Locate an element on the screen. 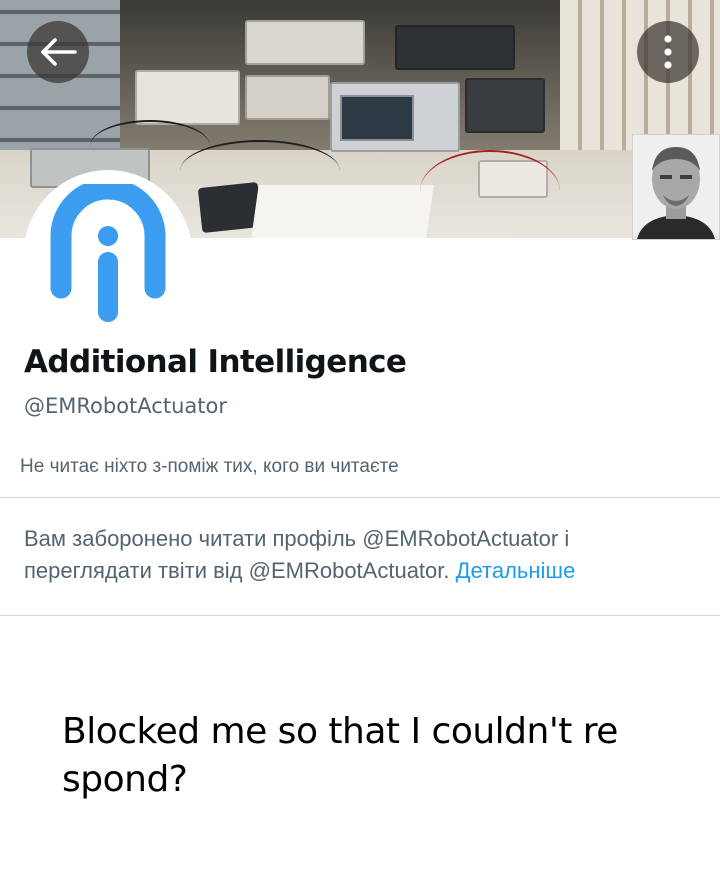 This screenshot has width=720, height=887. info-i-logo-icon is located at coordinates (108, 254).